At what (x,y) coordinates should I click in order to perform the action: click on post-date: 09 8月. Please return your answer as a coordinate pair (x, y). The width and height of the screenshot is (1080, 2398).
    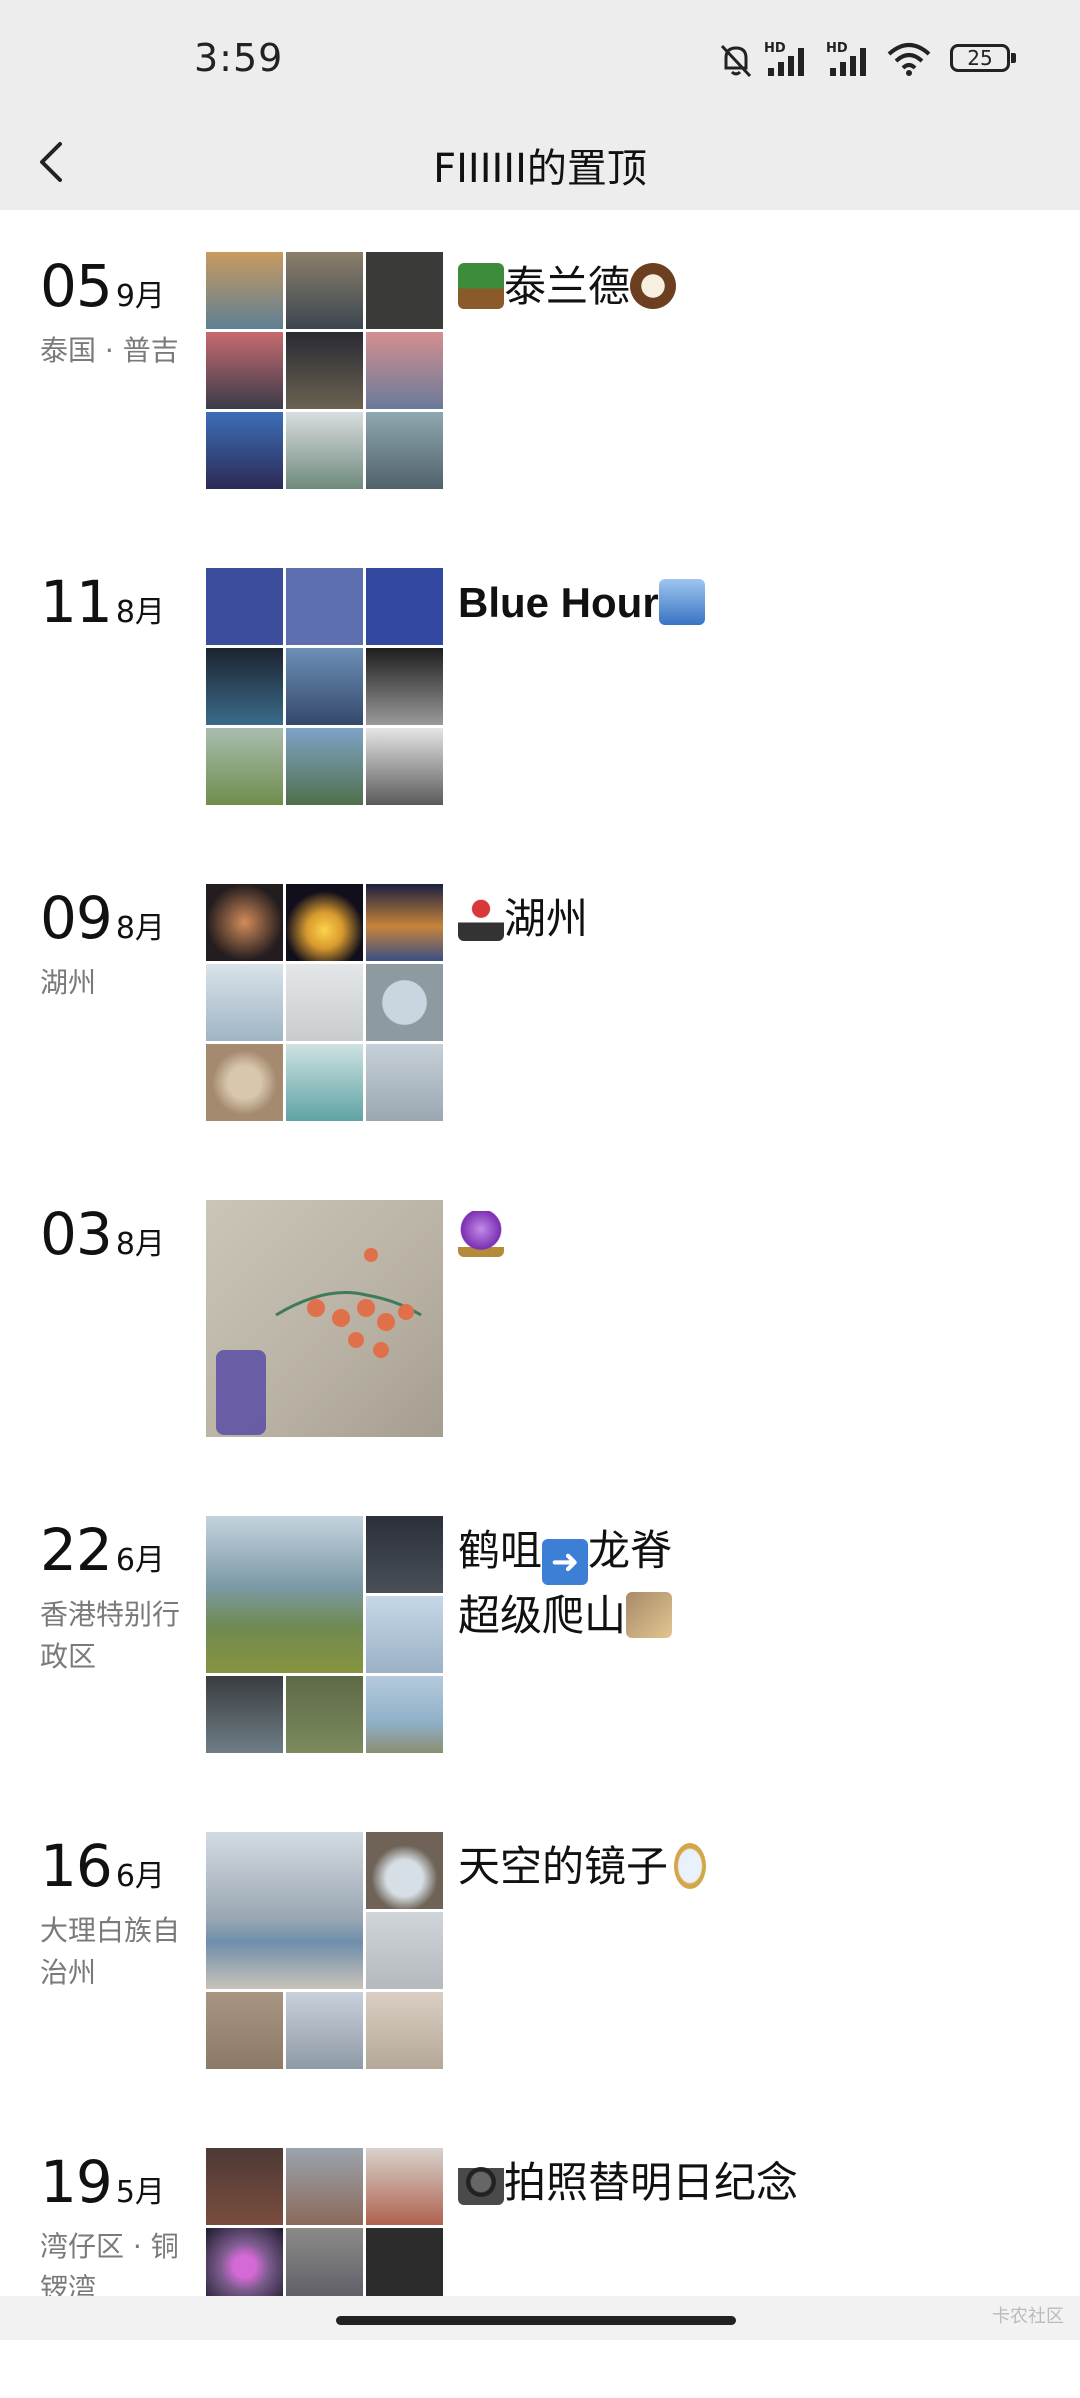
    Looking at the image, I should click on (102, 918).